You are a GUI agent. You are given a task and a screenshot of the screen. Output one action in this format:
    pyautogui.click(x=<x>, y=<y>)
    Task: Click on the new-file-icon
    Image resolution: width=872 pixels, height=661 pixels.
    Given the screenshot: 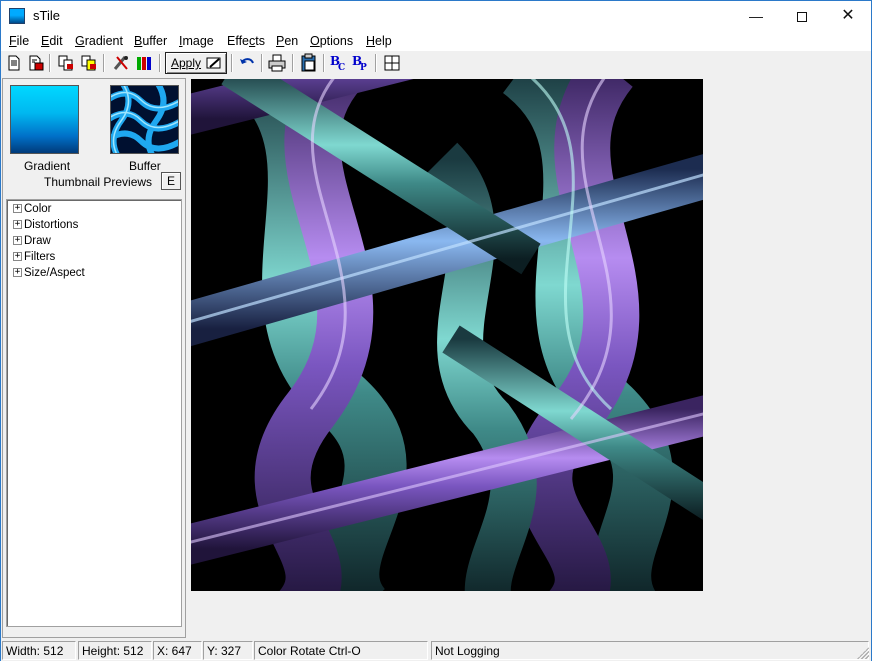 What is the action you would take?
    pyautogui.click(x=14, y=63)
    